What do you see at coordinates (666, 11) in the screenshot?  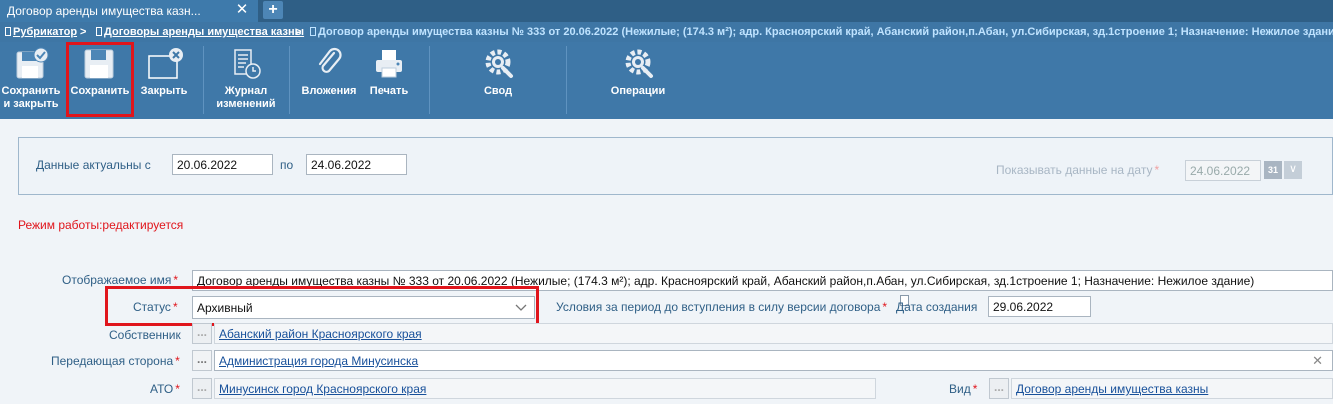 I see `tab-bar: Договор аренды имущества казн... ✕ +` at bounding box center [666, 11].